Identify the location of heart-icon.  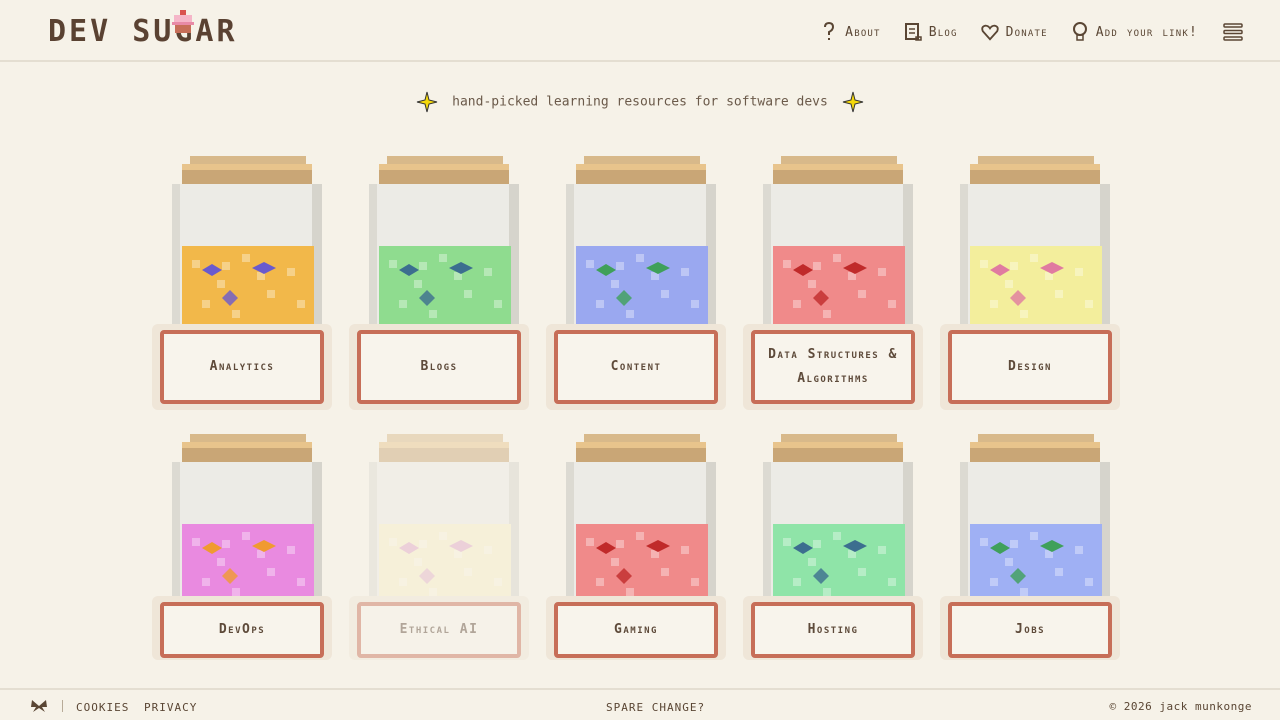
(989, 32).